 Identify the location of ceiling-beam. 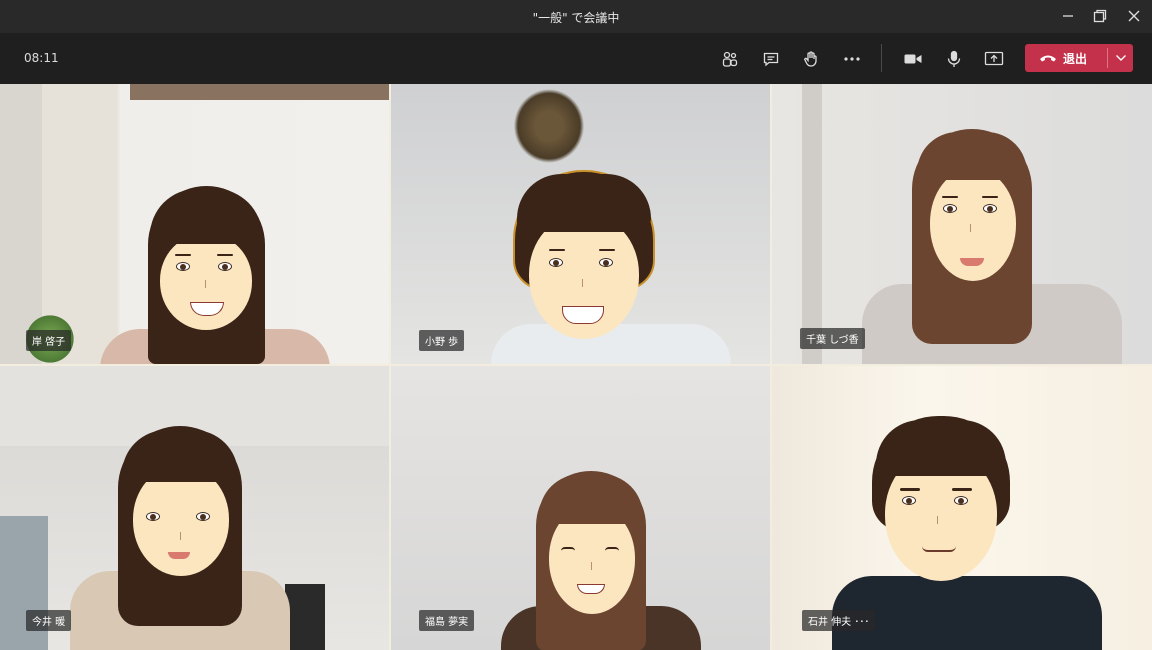
(259, 92).